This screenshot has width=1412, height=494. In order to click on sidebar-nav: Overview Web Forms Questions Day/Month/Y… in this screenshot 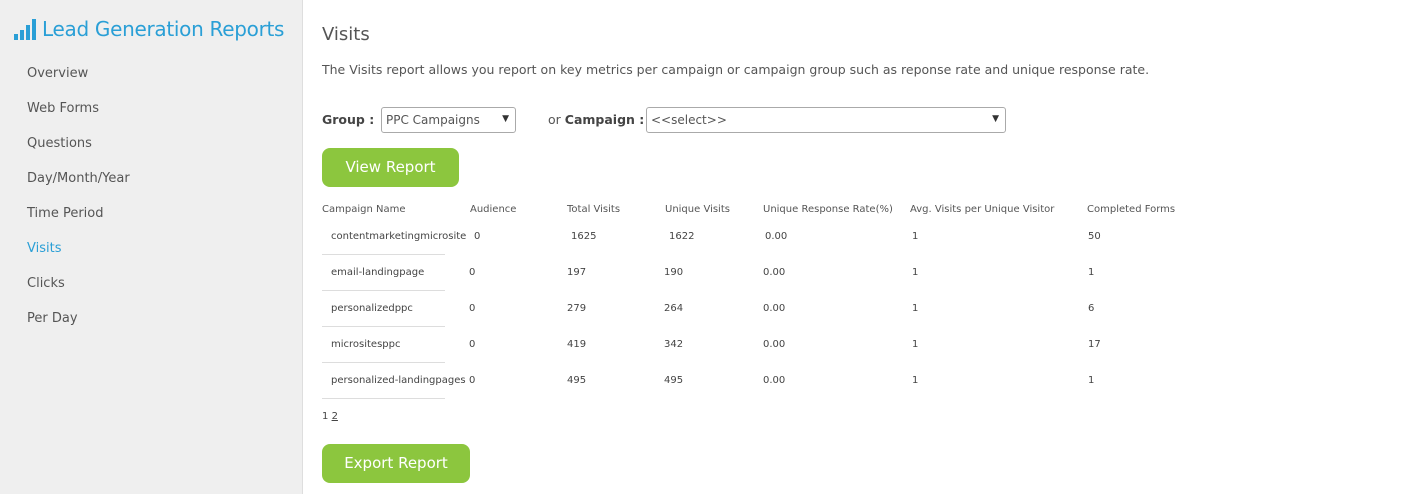, I will do `click(78, 204)`.